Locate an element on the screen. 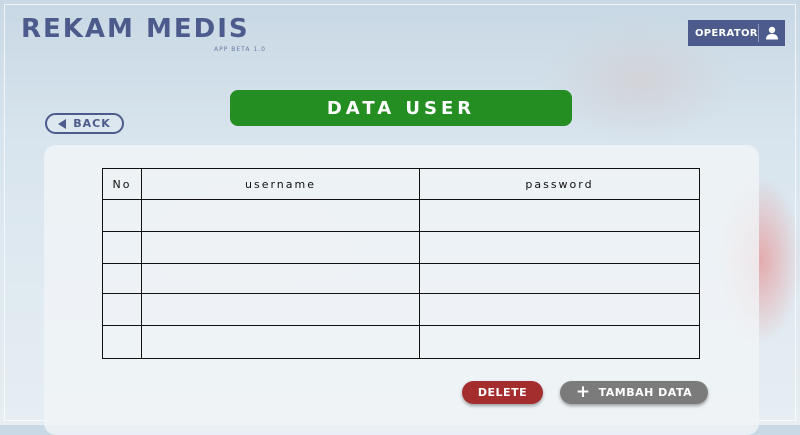  operator-label: OPERATOR is located at coordinates (726, 33).